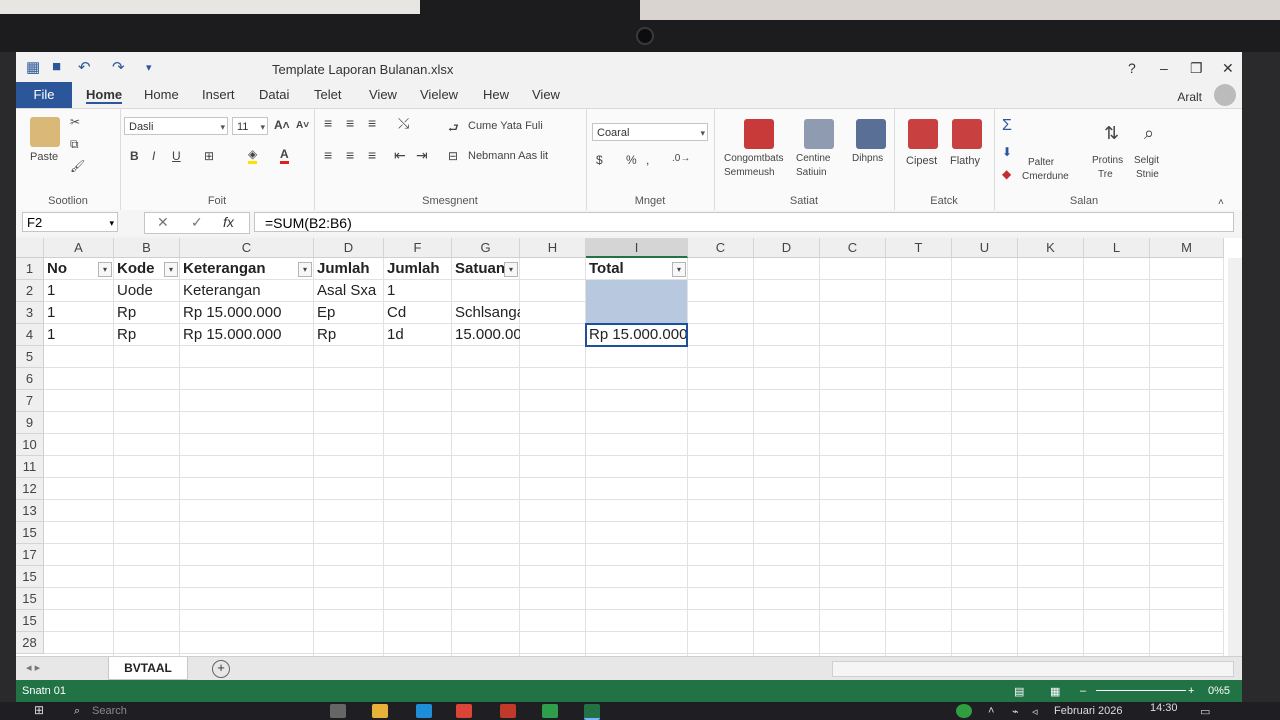  What do you see at coordinates (176, 126) in the screenshot?
I see `font-name-combo: Dasli ▾` at bounding box center [176, 126].